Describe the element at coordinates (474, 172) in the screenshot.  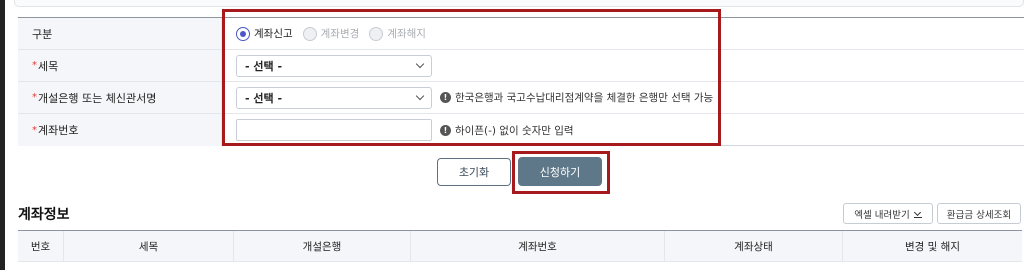
I see `reset-button: 초기화` at that location.